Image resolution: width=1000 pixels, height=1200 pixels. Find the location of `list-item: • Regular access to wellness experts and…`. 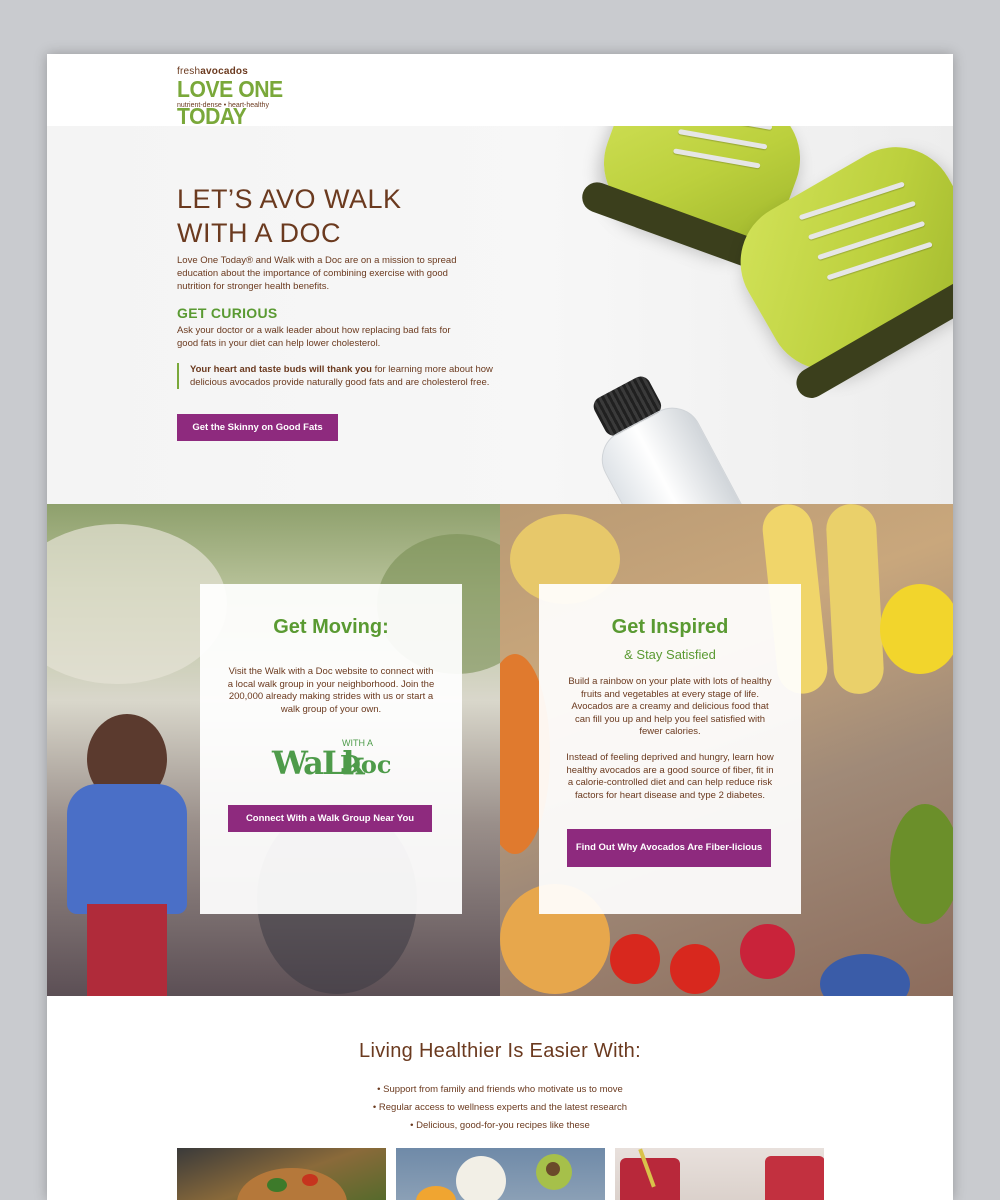

list-item: • Regular access to wellness experts and… is located at coordinates (500, 1107).